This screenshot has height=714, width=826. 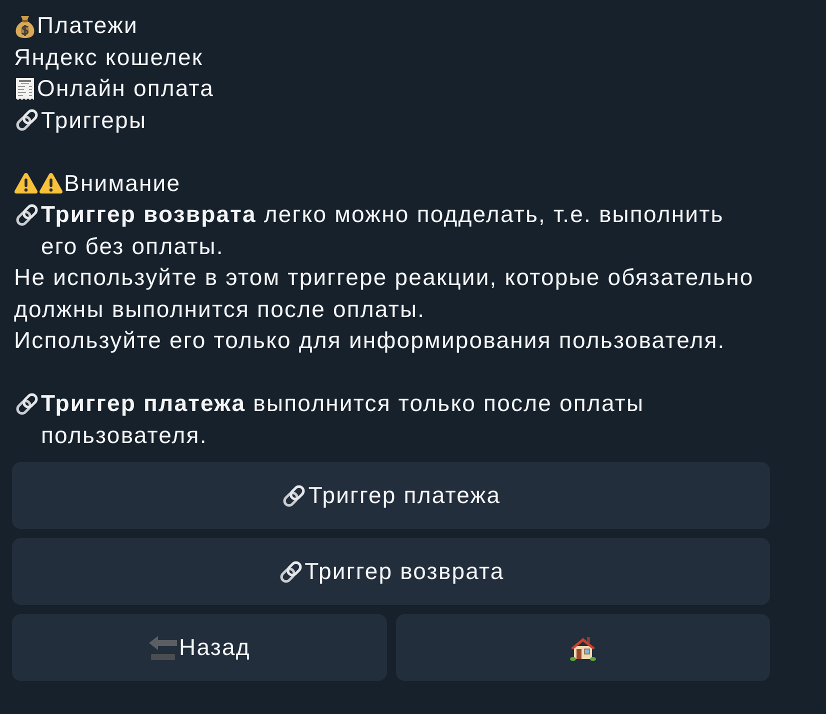 What do you see at coordinates (370, 340) in the screenshot?
I see `message-text: Используйте его только для информирования пользователя.` at bounding box center [370, 340].